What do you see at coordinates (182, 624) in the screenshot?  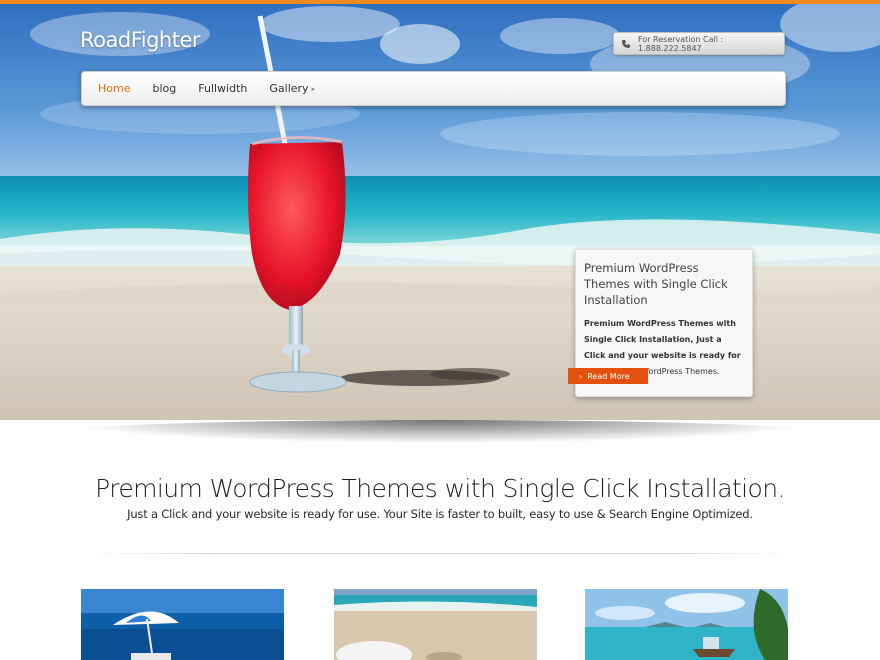 I see `feature-thumbnail-umbrella` at bounding box center [182, 624].